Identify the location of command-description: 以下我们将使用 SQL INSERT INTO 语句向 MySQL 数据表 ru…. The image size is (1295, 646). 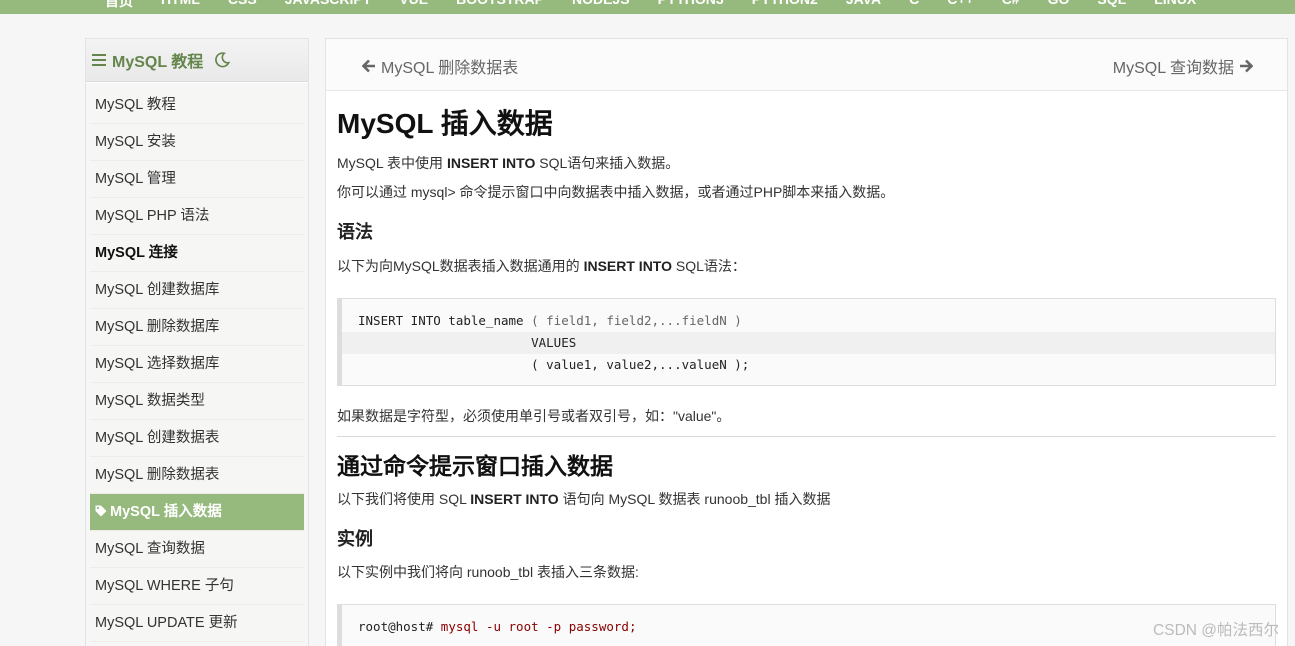
(584, 499).